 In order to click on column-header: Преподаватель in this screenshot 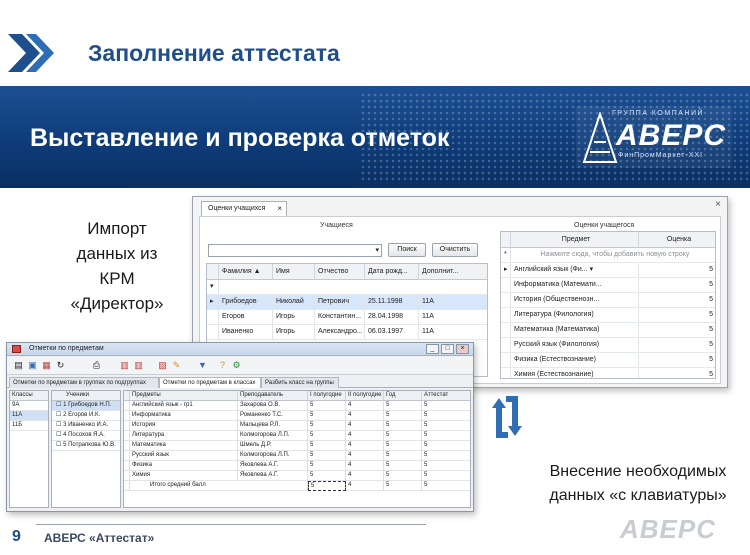, I will do `click(273, 396)`.